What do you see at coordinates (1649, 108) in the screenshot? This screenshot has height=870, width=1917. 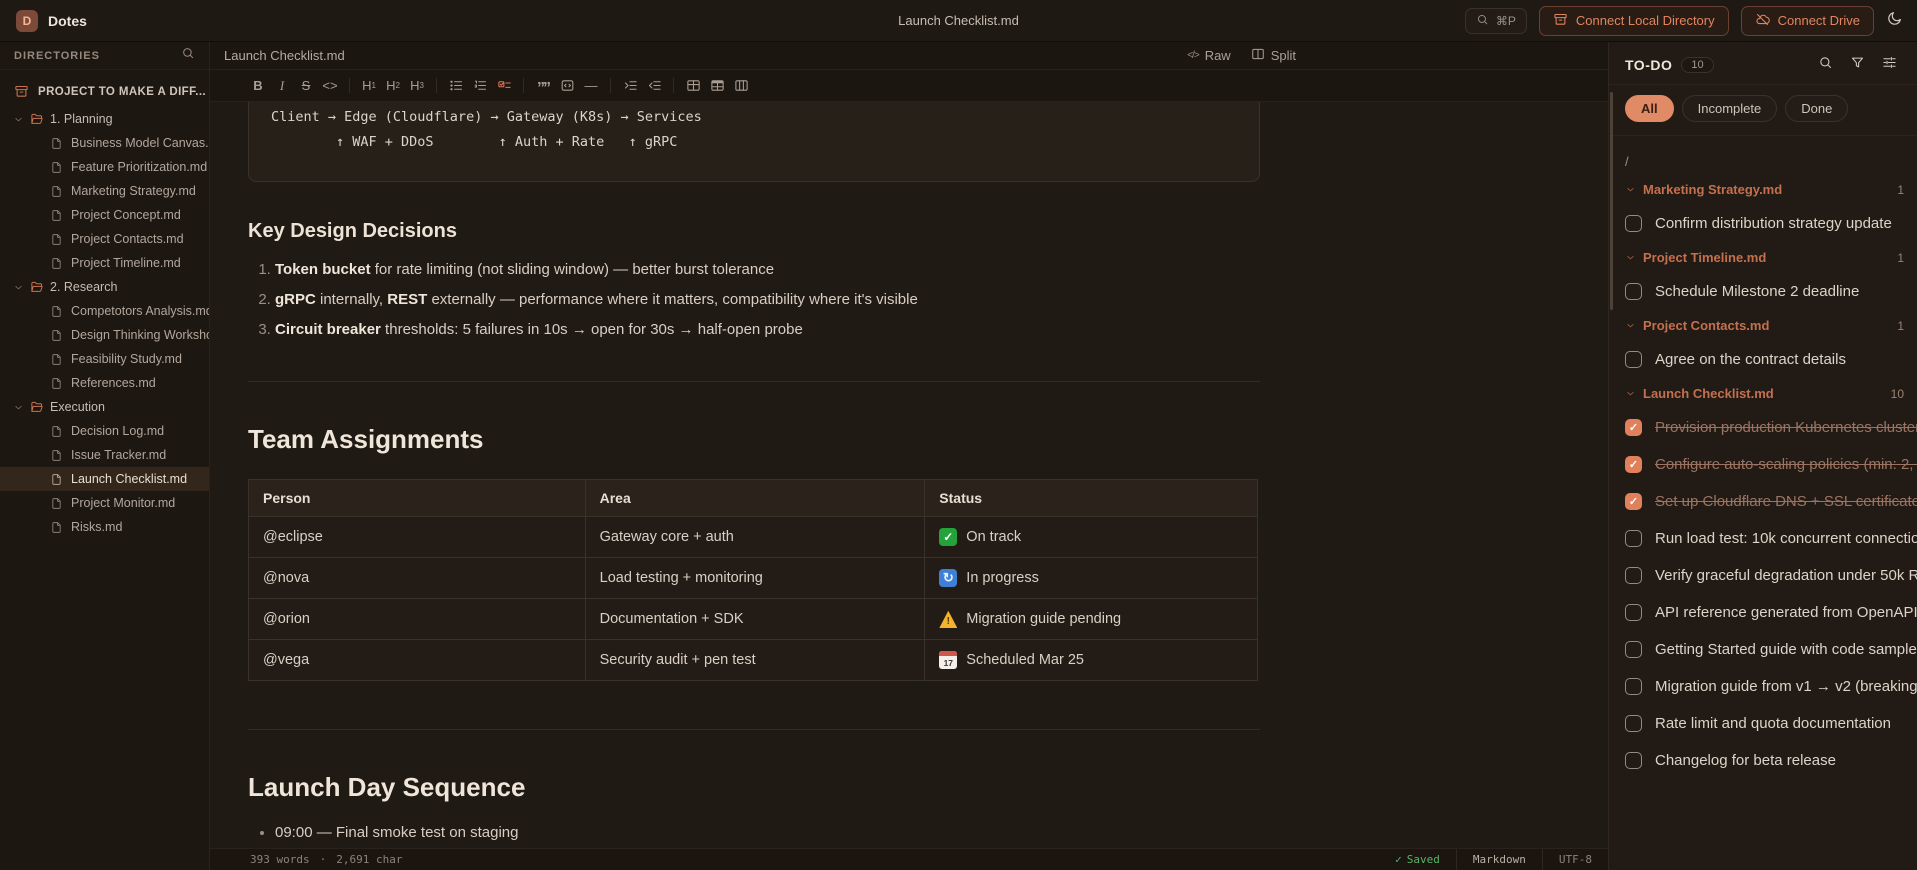 I see `filter-all: All` at bounding box center [1649, 108].